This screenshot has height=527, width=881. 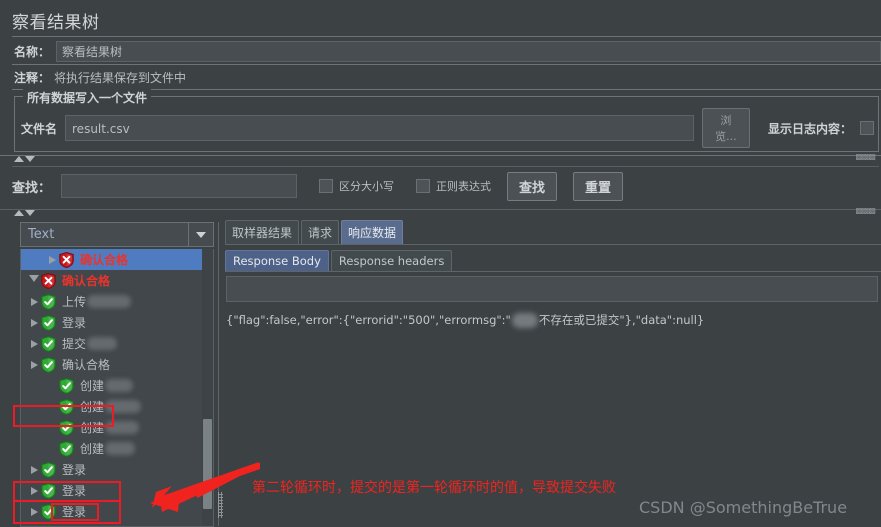 What do you see at coordinates (434, 487) in the screenshot?
I see `annotation-note: 第二轮循环时，提交的是第一轮循环时的值，导致提交失败` at bounding box center [434, 487].